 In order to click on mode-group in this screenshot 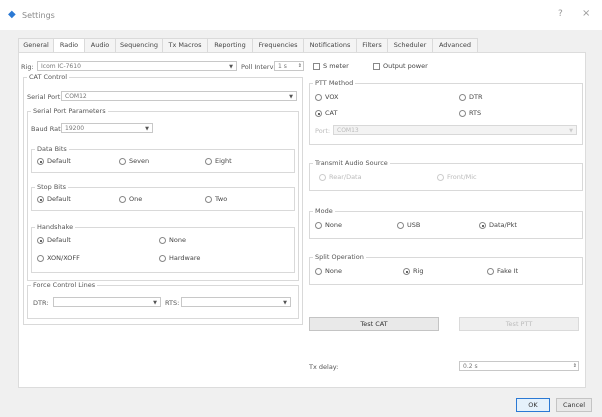, I will do `click(446, 225)`.